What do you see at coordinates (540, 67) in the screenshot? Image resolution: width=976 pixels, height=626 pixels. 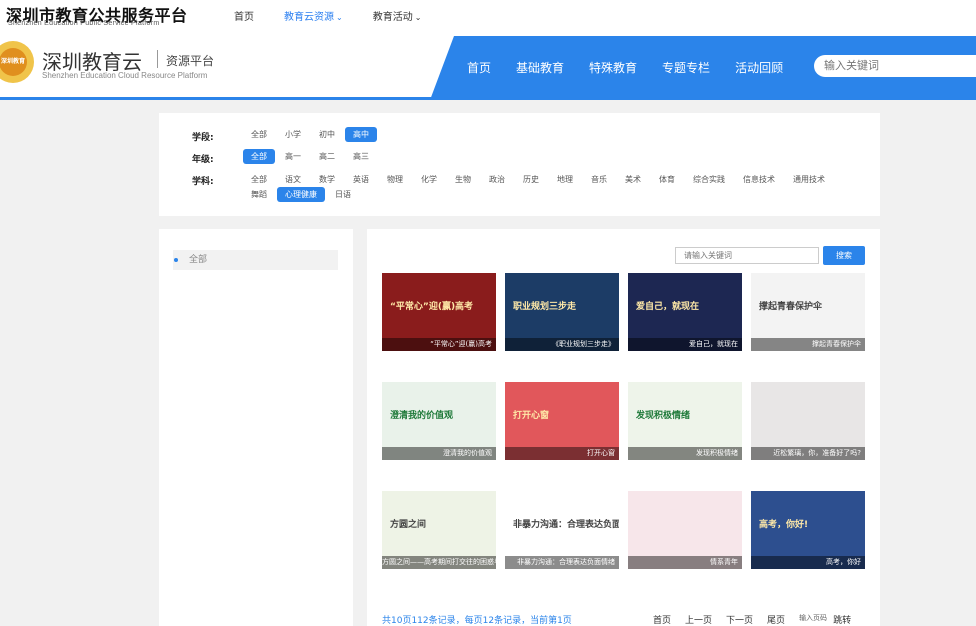 I see `main-nav-basic-education: 基础教育` at bounding box center [540, 67].